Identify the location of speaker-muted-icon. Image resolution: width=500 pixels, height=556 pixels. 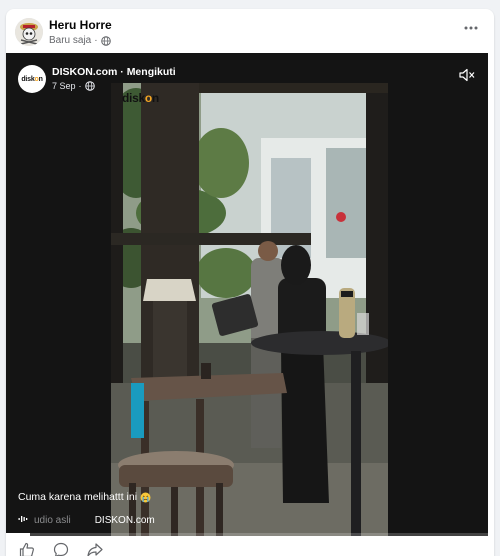
(467, 77).